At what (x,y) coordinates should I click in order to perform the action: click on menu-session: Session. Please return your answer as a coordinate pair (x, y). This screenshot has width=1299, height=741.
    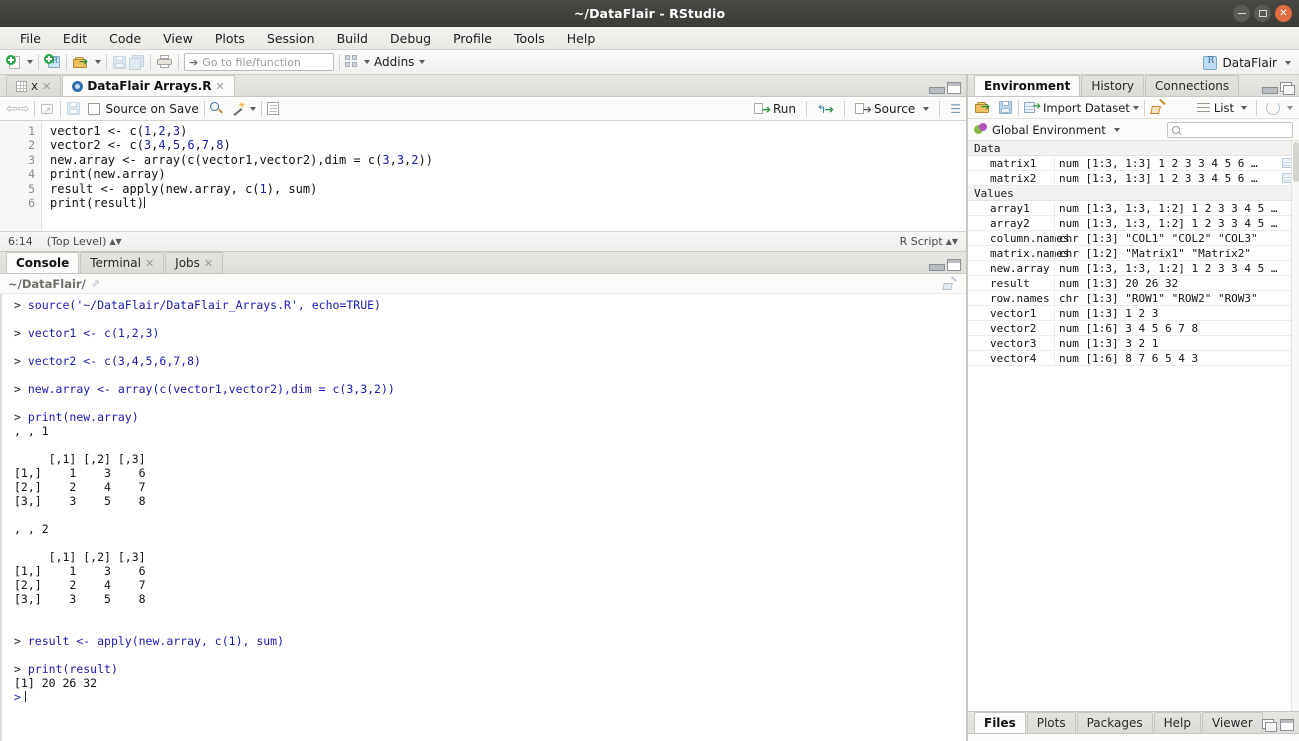
    Looking at the image, I should click on (291, 38).